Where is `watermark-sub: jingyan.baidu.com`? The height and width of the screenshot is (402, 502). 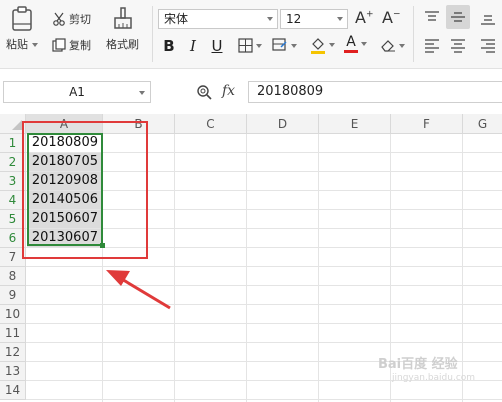 watermark-sub: jingyan.baidu.com is located at coordinates (434, 378).